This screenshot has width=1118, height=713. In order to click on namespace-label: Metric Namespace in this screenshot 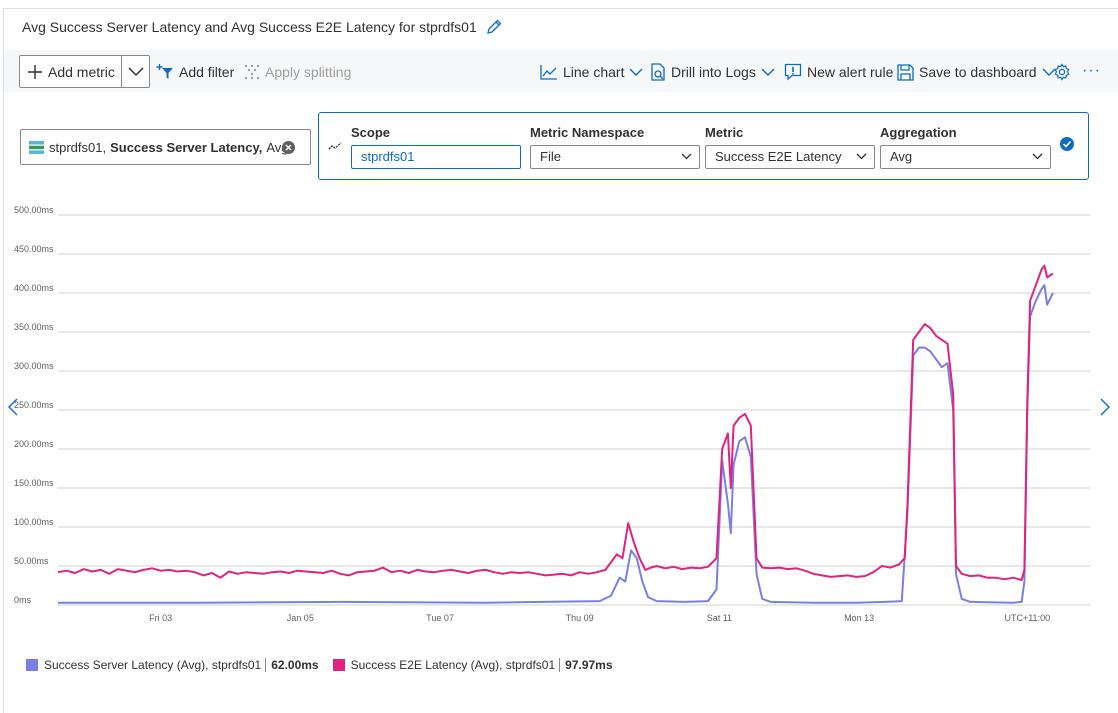, I will do `click(587, 132)`.